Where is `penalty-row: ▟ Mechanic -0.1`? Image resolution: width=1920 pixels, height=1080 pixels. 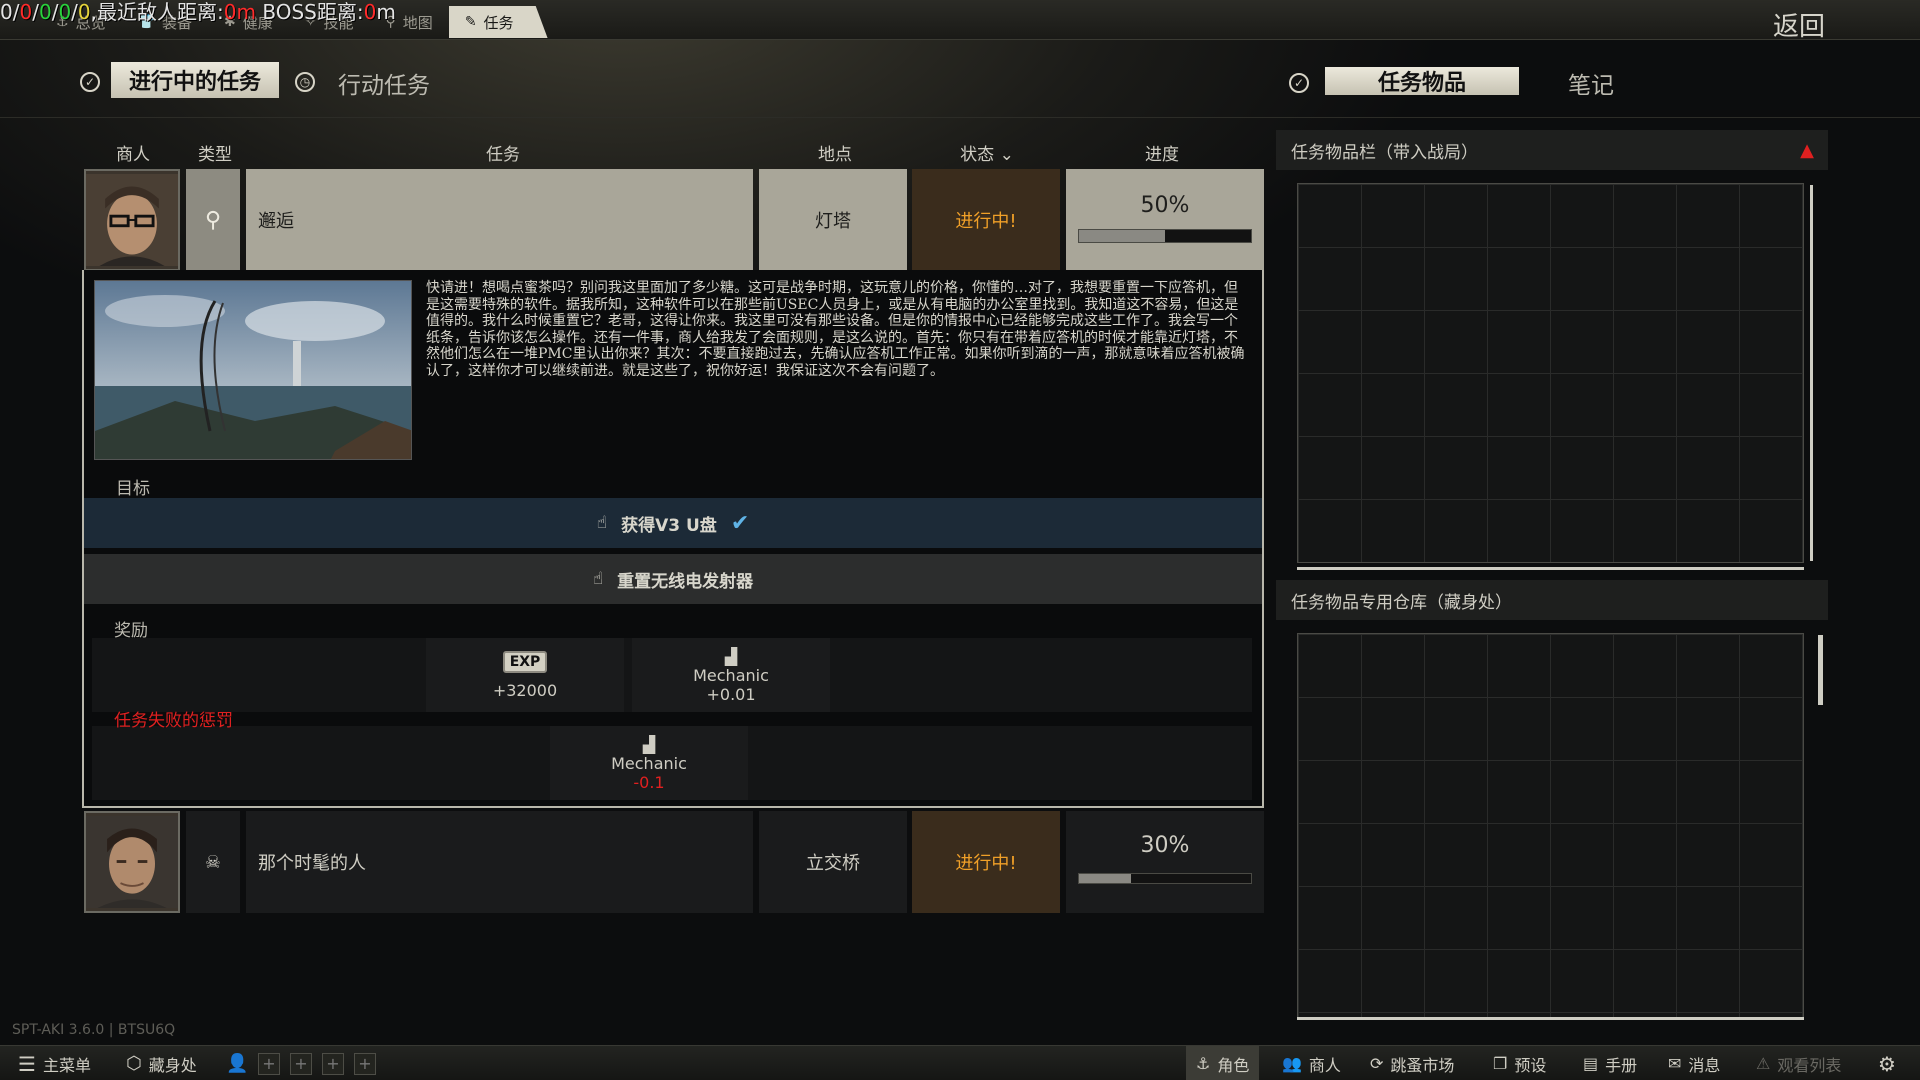
penalty-row: ▟ Mechanic -0.1 is located at coordinates (672, 763).